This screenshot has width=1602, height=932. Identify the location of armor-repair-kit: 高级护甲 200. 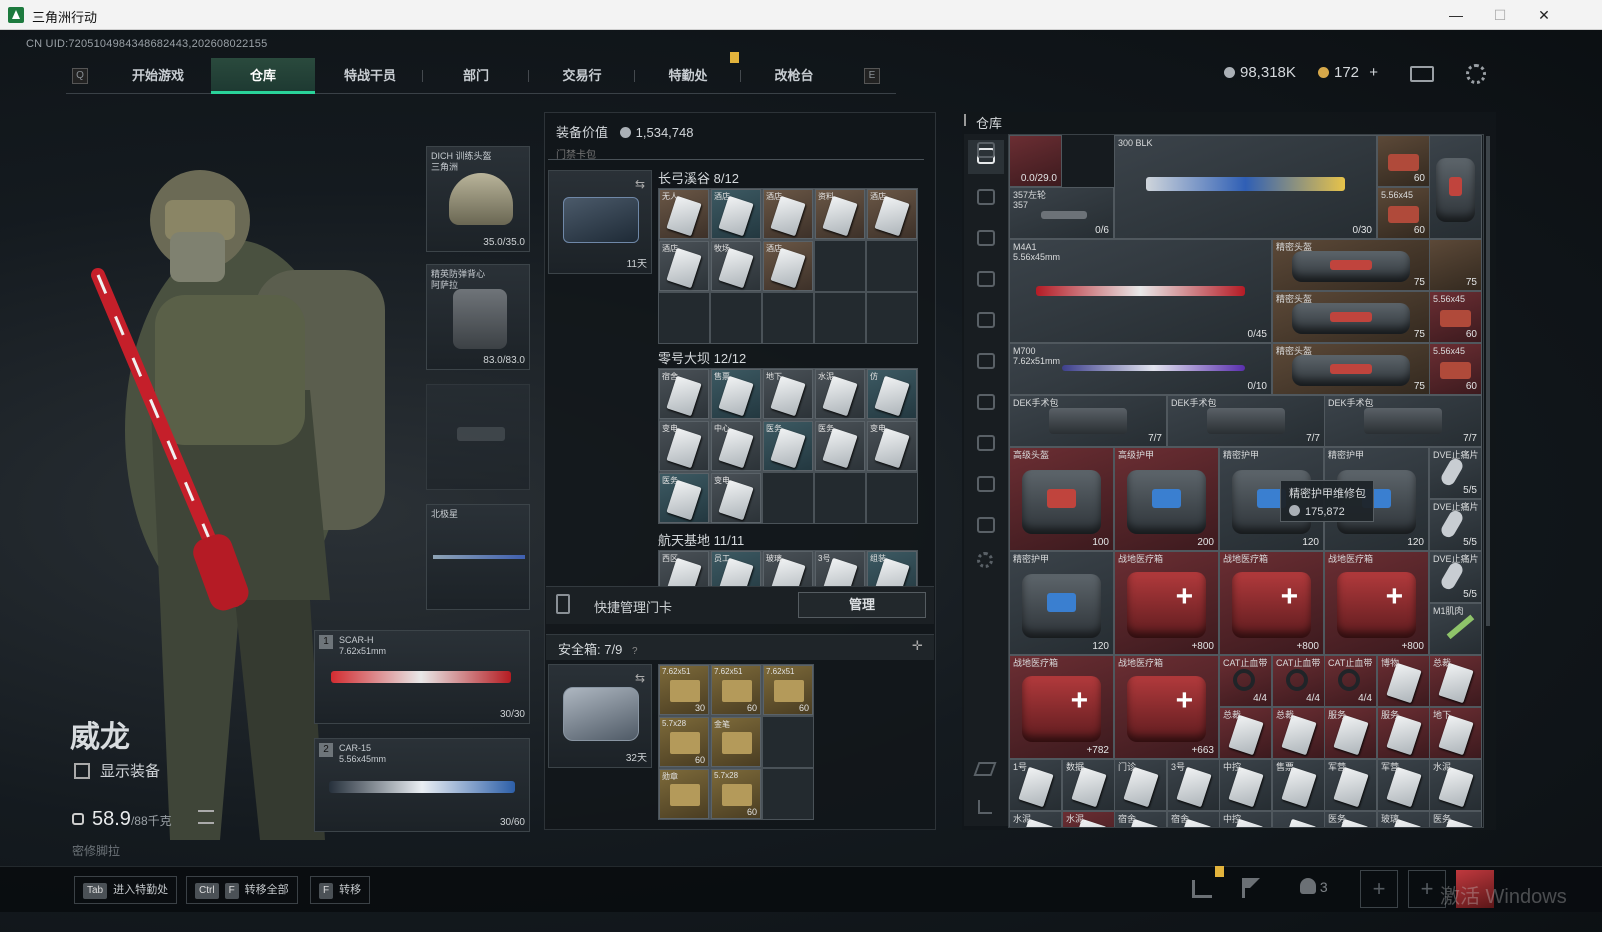
(1166, 499).